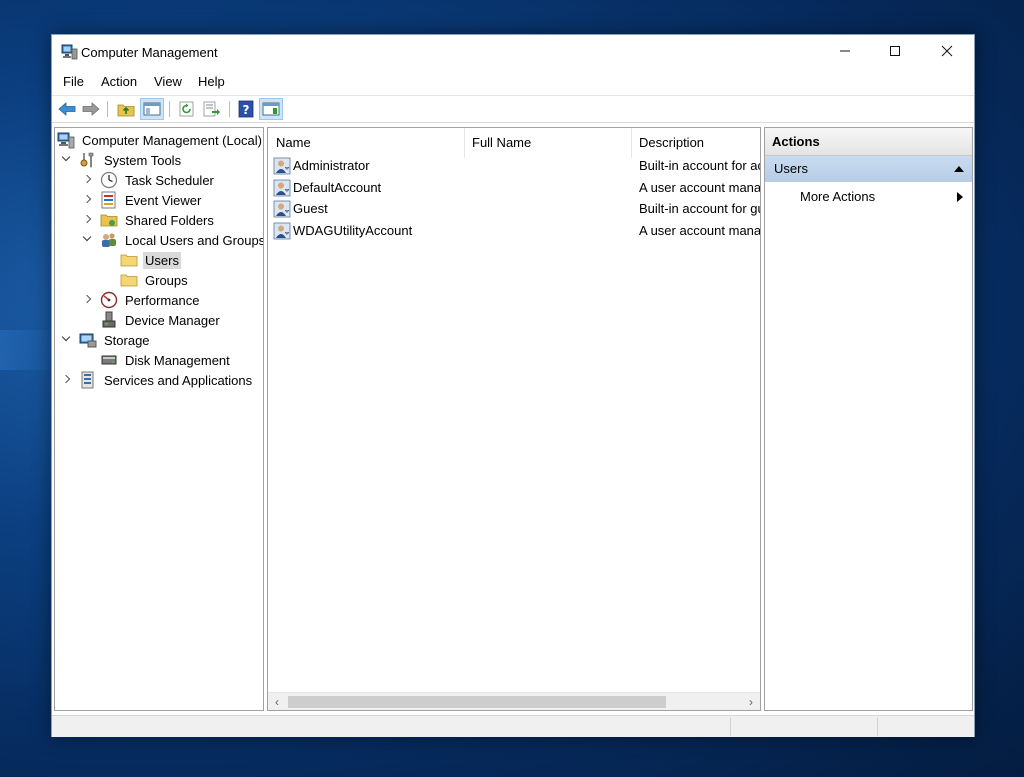 This screenshot has width=1024, height=777. I want to click on minimize-button, so click(845, 51).